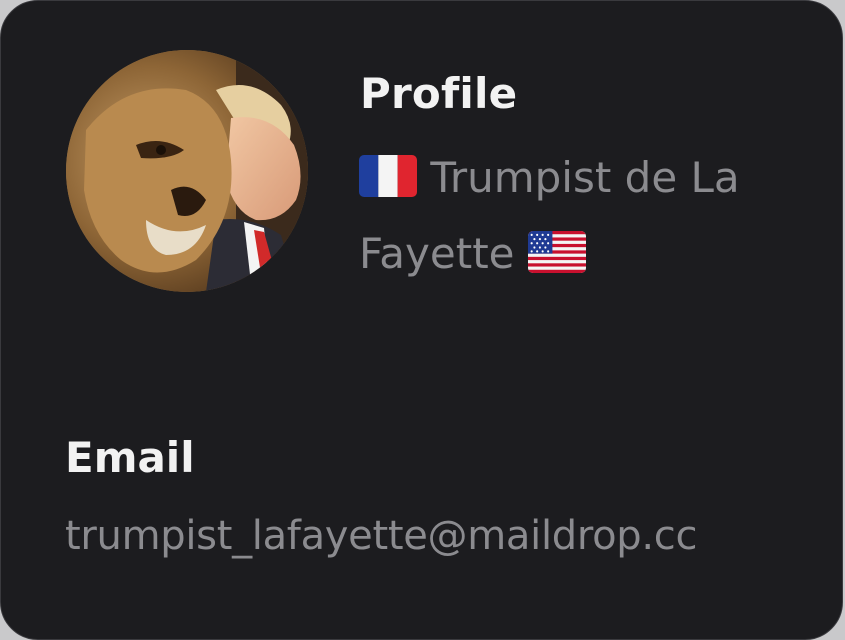 The height and width of the screenshot is (640, 845). What do you see at coordinates (556, 252) in the screenshot?
I see `flag-usa-icon` at bounding box center [556, 252].